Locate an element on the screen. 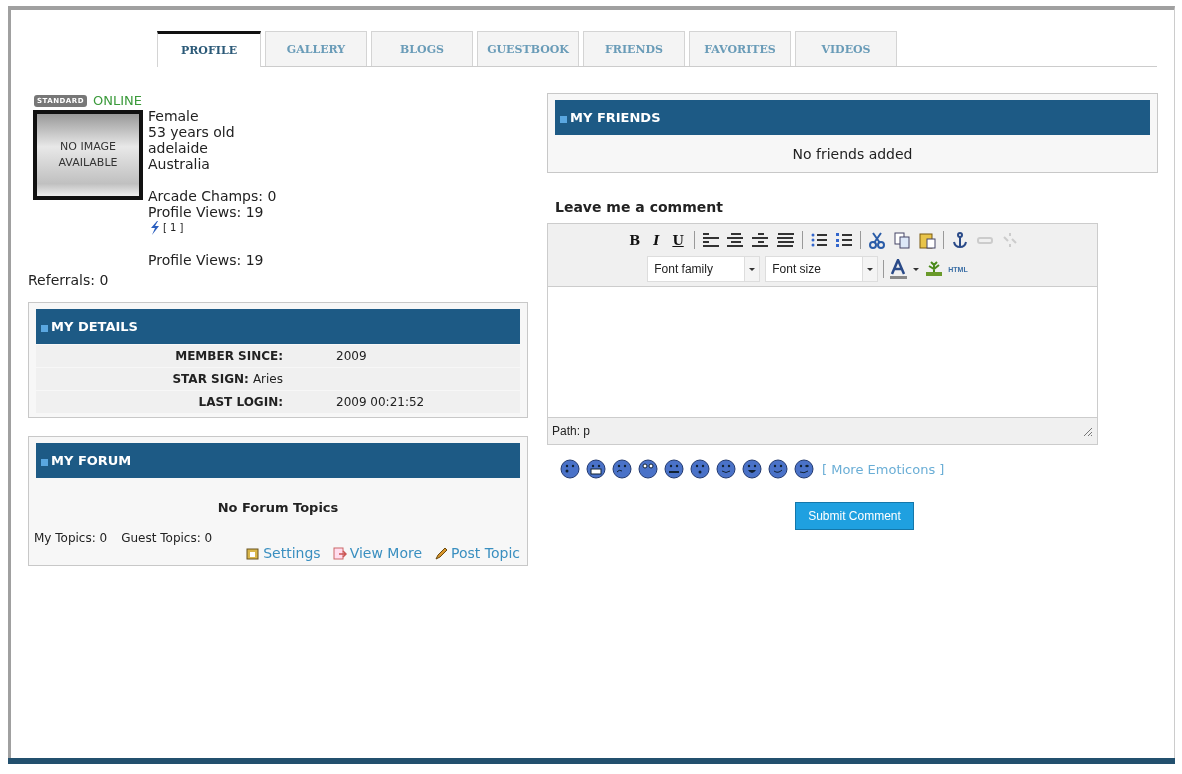 Image resolution: width=1182 pixels, height=774 pixels. profile-photo-frame: NO IMAGE AVAILABLE is located at coordinates (88, 155).